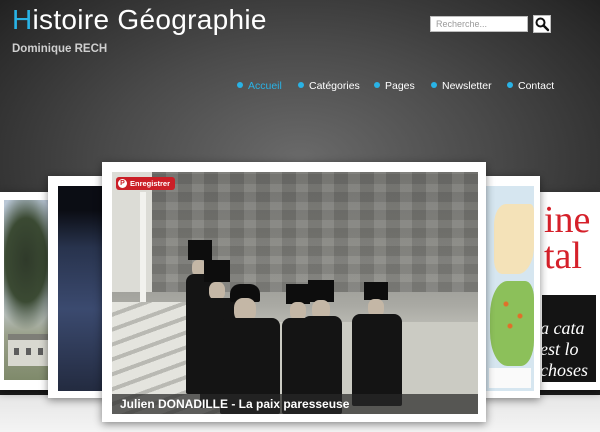  What do you see at coordinates (467, 86) in the screenshot?
I see `nav-item-label: Newsletter` at bounding box center [467, 86].